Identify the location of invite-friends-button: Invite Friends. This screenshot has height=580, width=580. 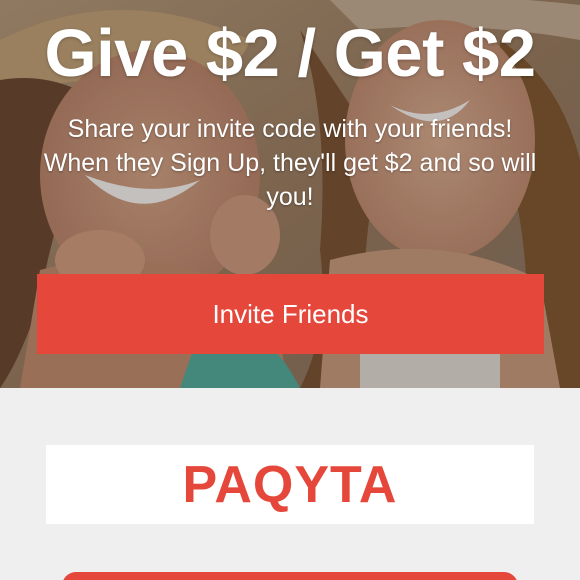
(290, 314).